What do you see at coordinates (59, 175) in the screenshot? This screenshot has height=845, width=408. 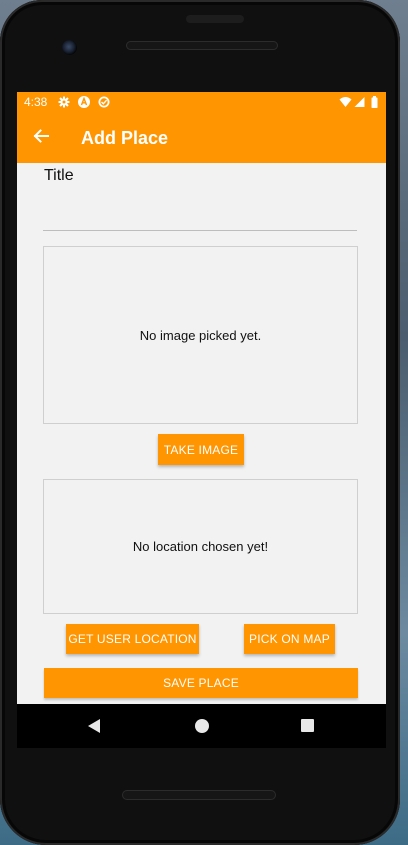 I see `title-label: Title` at bounding box center [59, 175].